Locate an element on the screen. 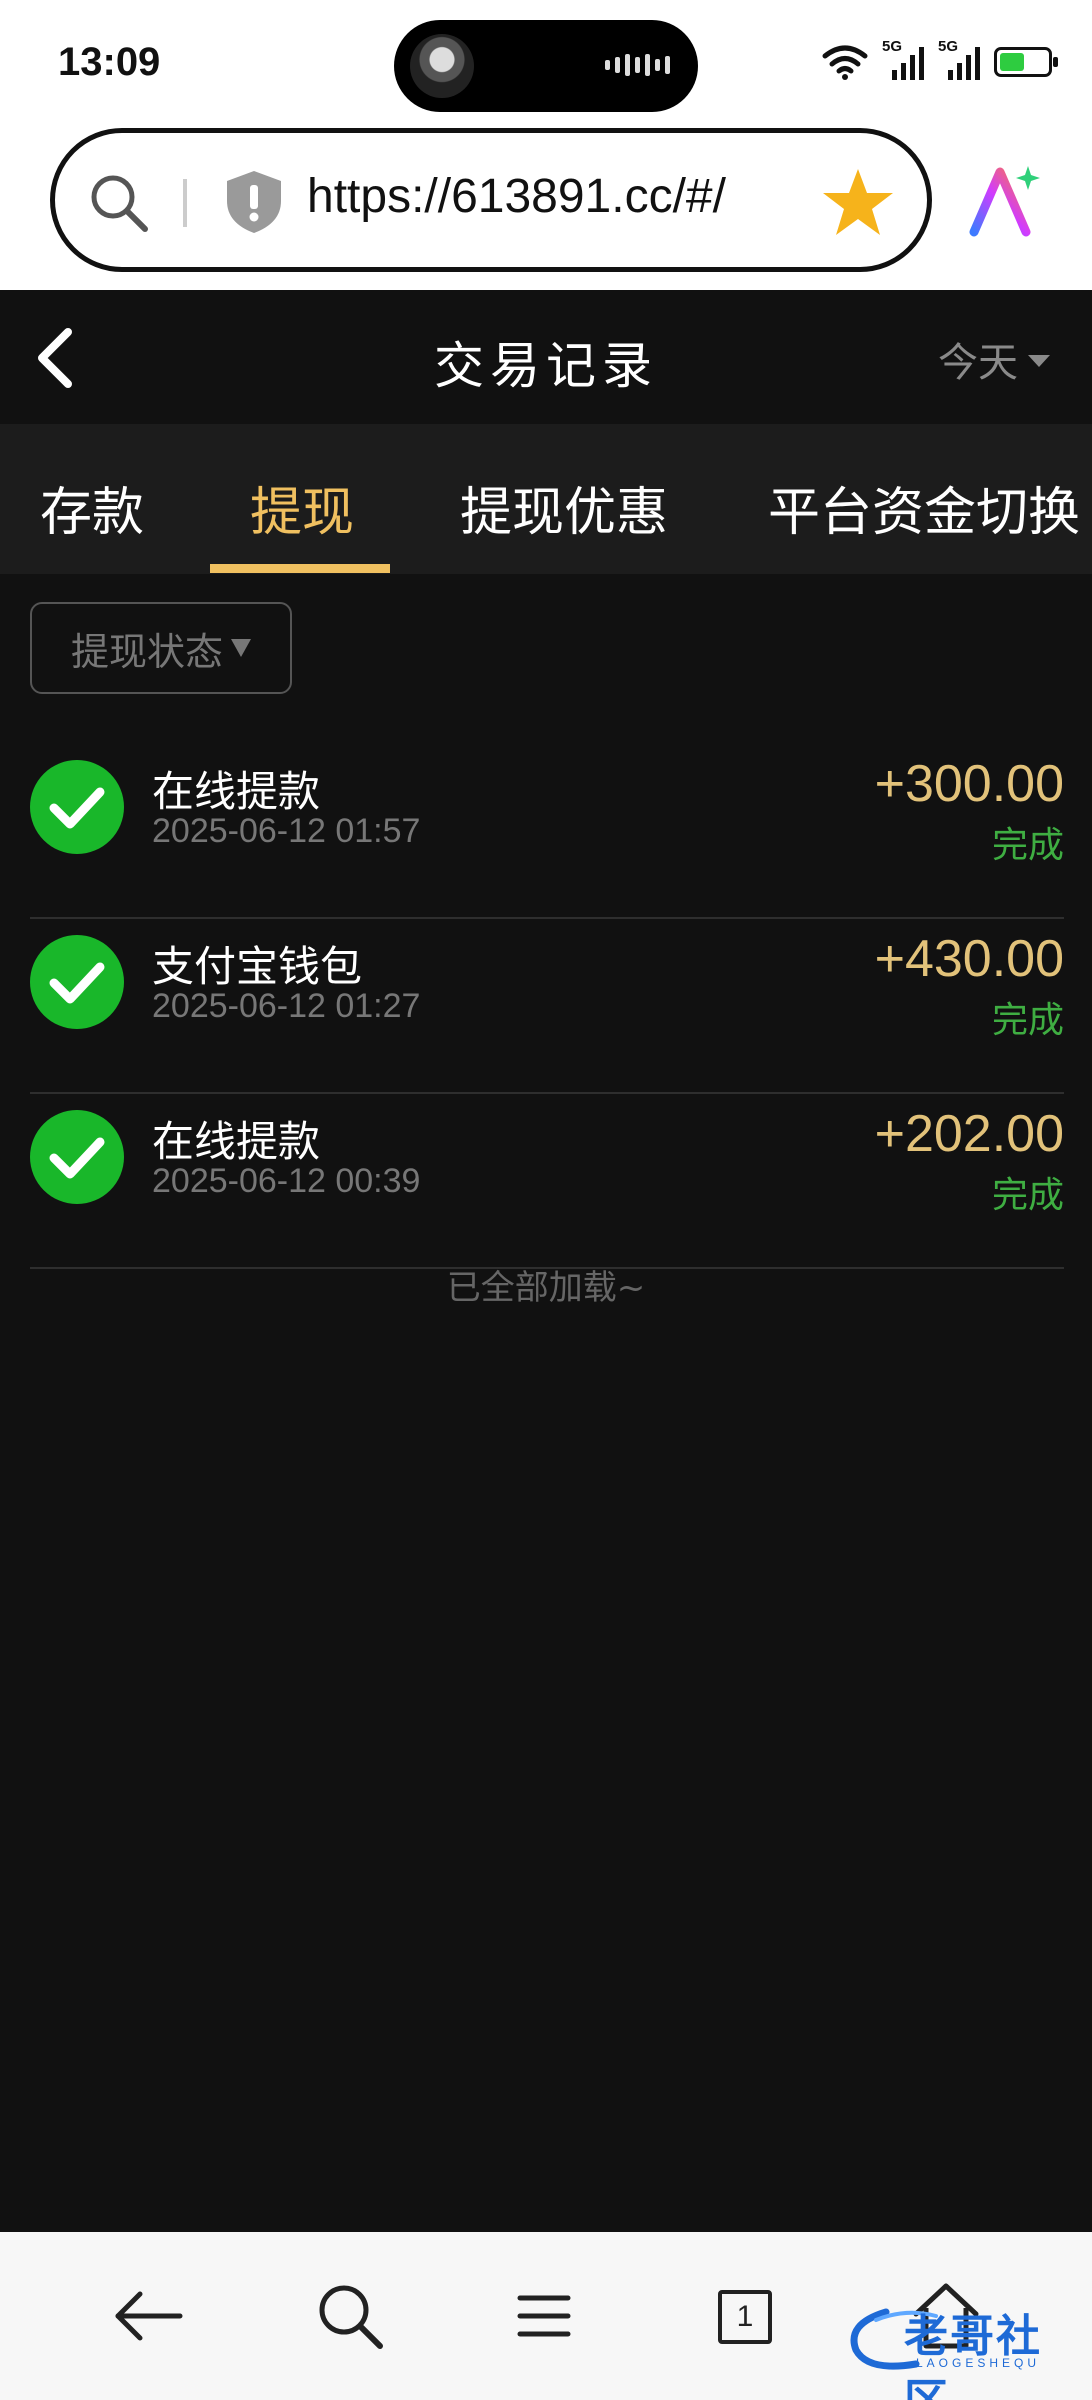 The height and width of the screenshot is (2400, 1092). tab-platform-transfer: 平台资金切换 is located at coordinates (924, 507).